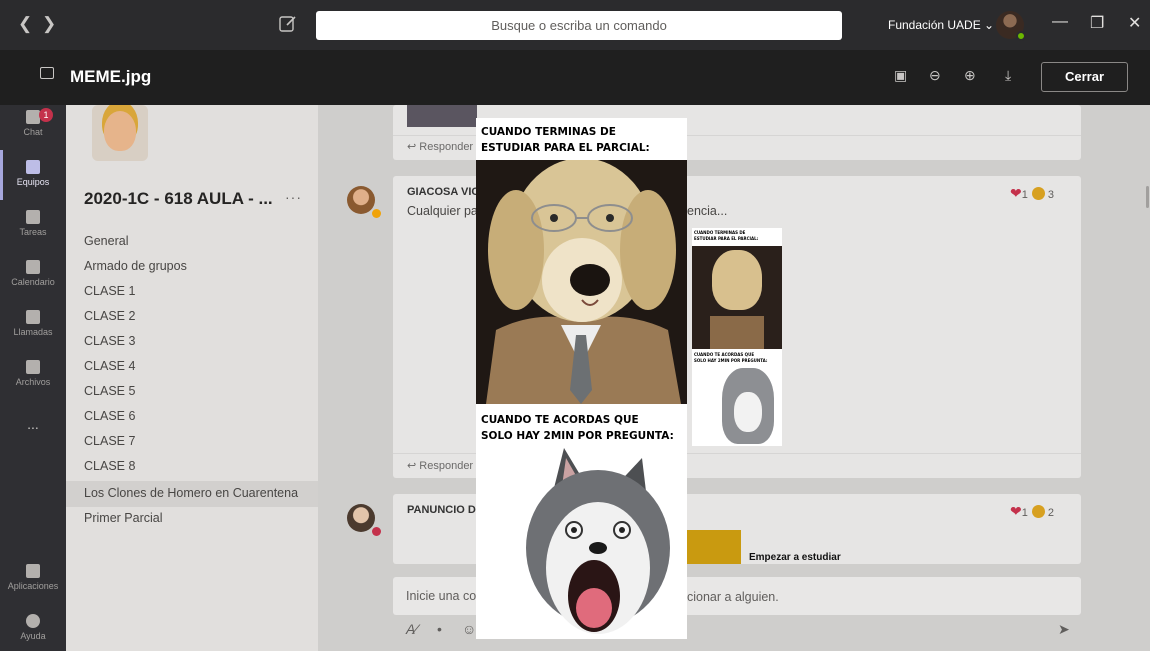 Image resolution: width=1150 pixels, height=651 pixels. What do you see at coordinates (109, 366) in the screenshot?
I see `channel-item: CLASE 4` at bounding box center [109, 366].